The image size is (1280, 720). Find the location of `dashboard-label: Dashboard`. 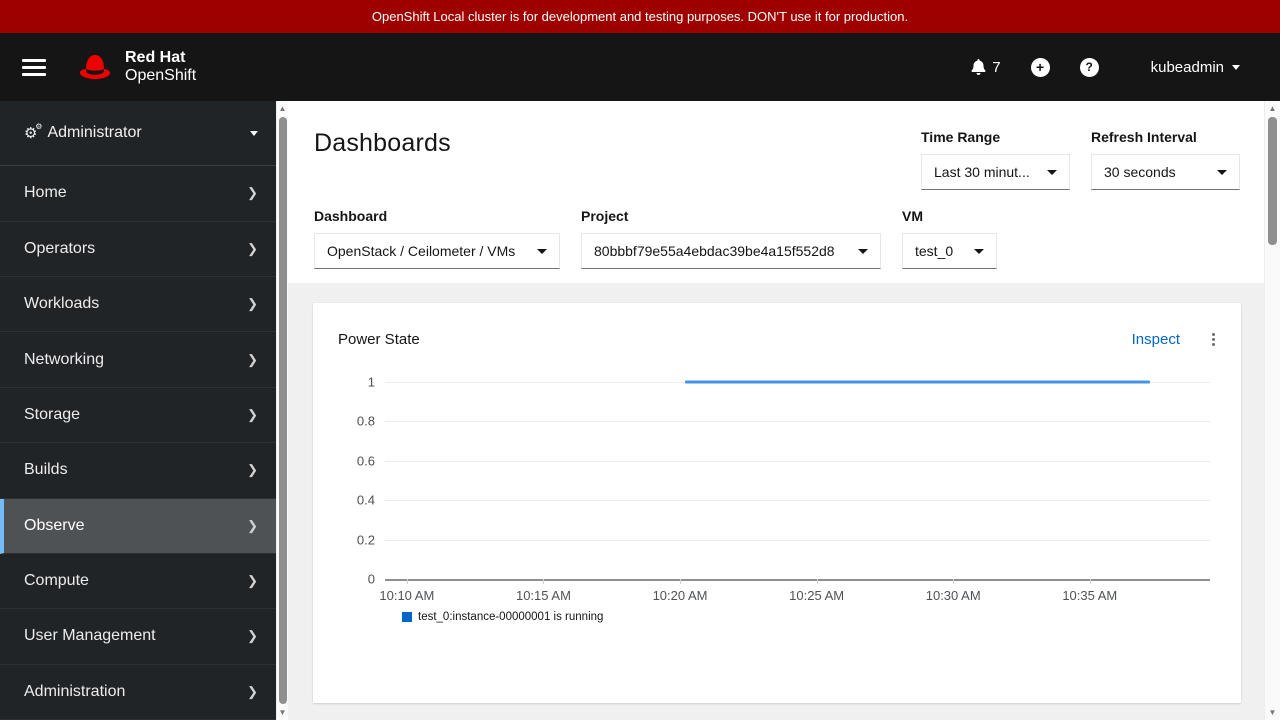

dashboard-label: Dashboard is located at coordinates (351, 216).